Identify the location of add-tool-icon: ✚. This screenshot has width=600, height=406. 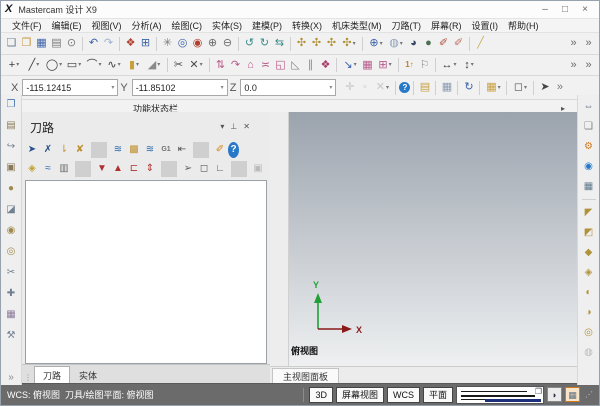
(11, 293).